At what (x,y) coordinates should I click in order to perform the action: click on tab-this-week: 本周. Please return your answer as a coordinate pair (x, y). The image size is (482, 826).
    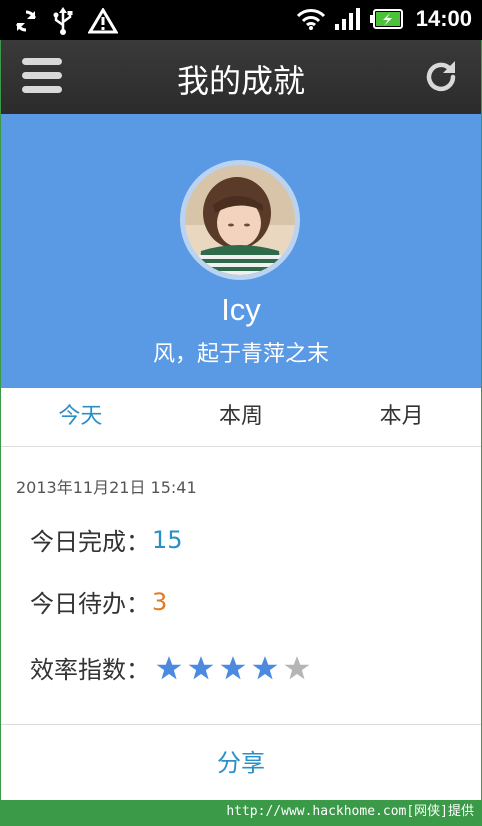
    Looking at the image, I should click on (241, 417).